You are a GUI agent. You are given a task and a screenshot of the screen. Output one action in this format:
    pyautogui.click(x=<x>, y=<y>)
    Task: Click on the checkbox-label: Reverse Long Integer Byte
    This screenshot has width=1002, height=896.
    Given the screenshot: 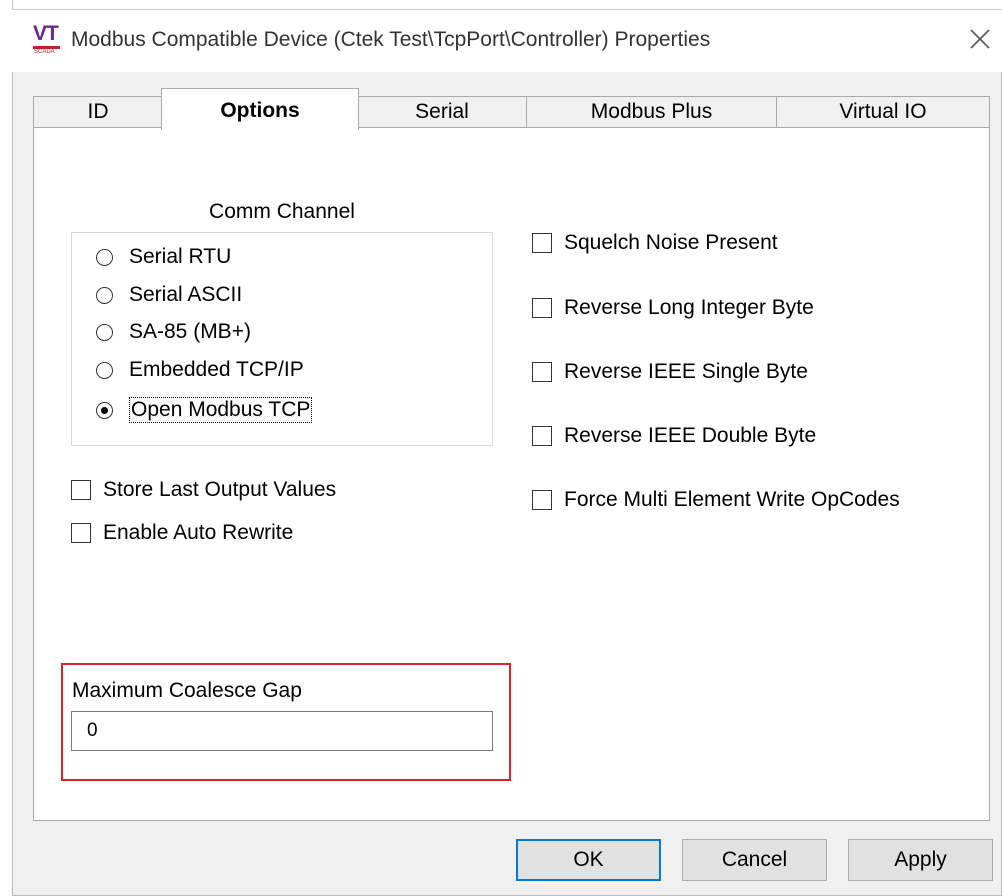 What is the action you would take?
    pyautogui.click(x=689, y=307)
    